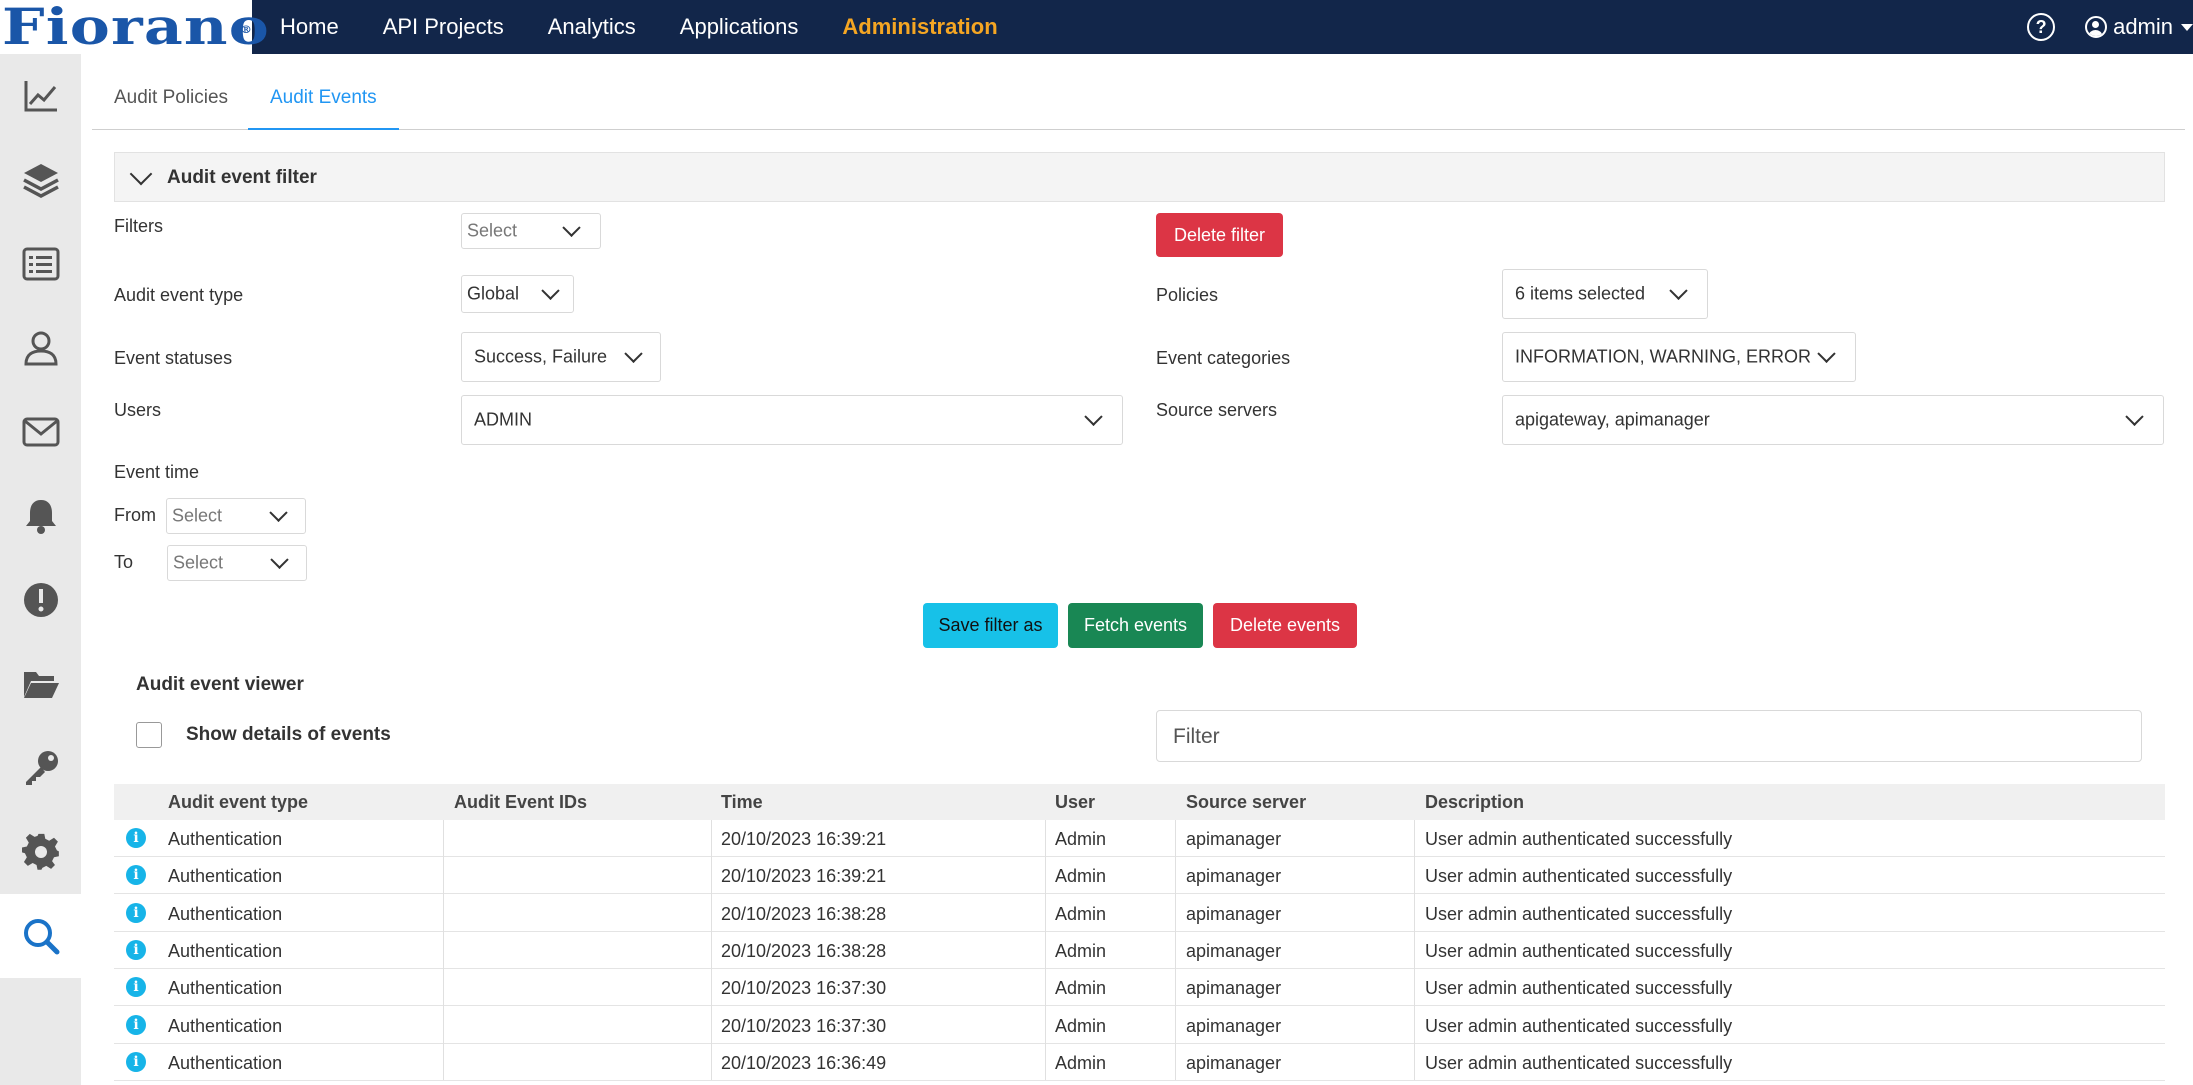  I want to click on chart-line-icon, so click(40, 96).